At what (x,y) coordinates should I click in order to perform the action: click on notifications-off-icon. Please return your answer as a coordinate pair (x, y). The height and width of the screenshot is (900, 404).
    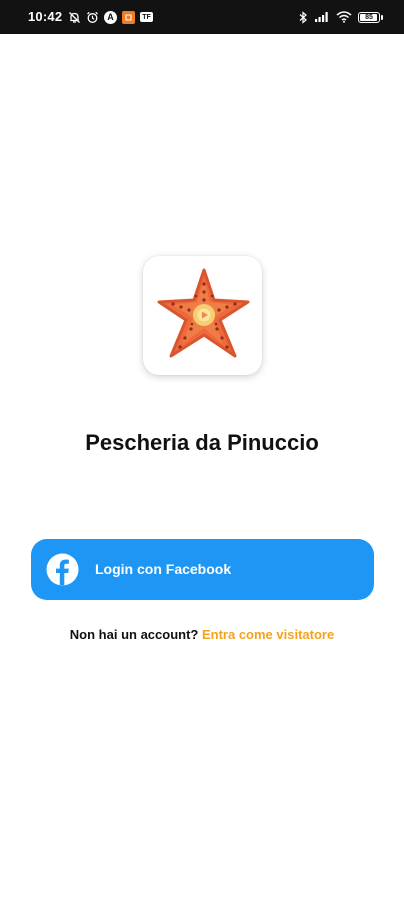
    Looking at the image, I should click on (74, 17).